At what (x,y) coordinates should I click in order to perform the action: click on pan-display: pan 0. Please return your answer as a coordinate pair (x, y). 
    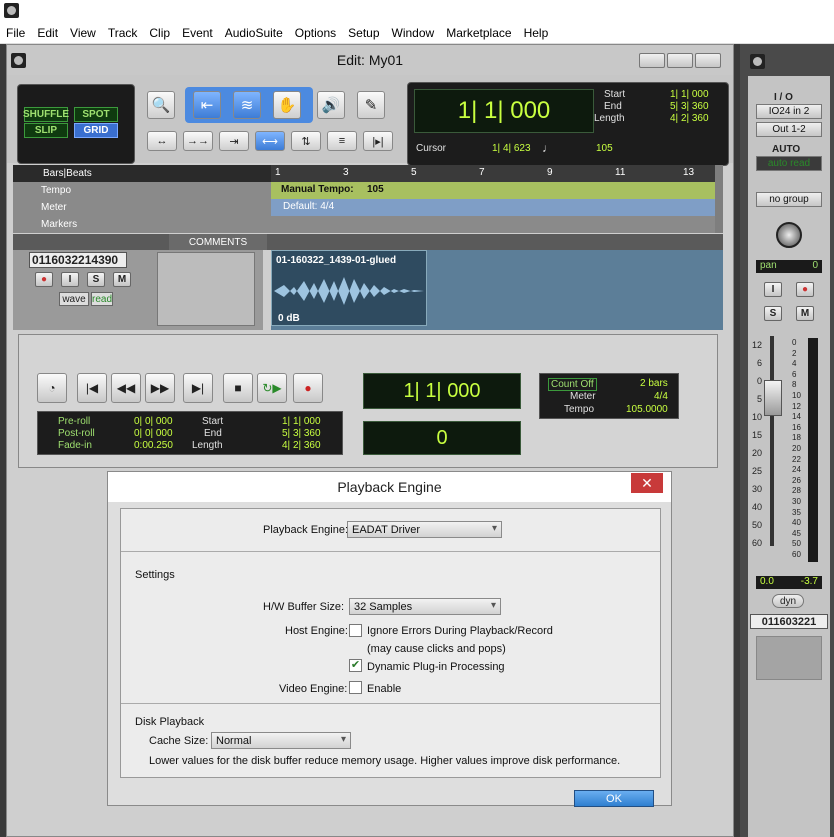
    Looking at the image, I should click on (789, 266).